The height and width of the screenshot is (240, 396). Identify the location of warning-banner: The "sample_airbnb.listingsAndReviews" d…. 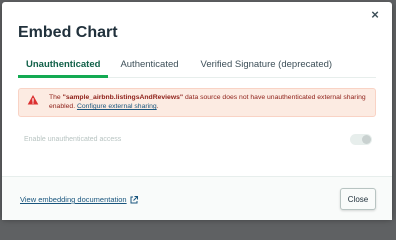
(197, 102).